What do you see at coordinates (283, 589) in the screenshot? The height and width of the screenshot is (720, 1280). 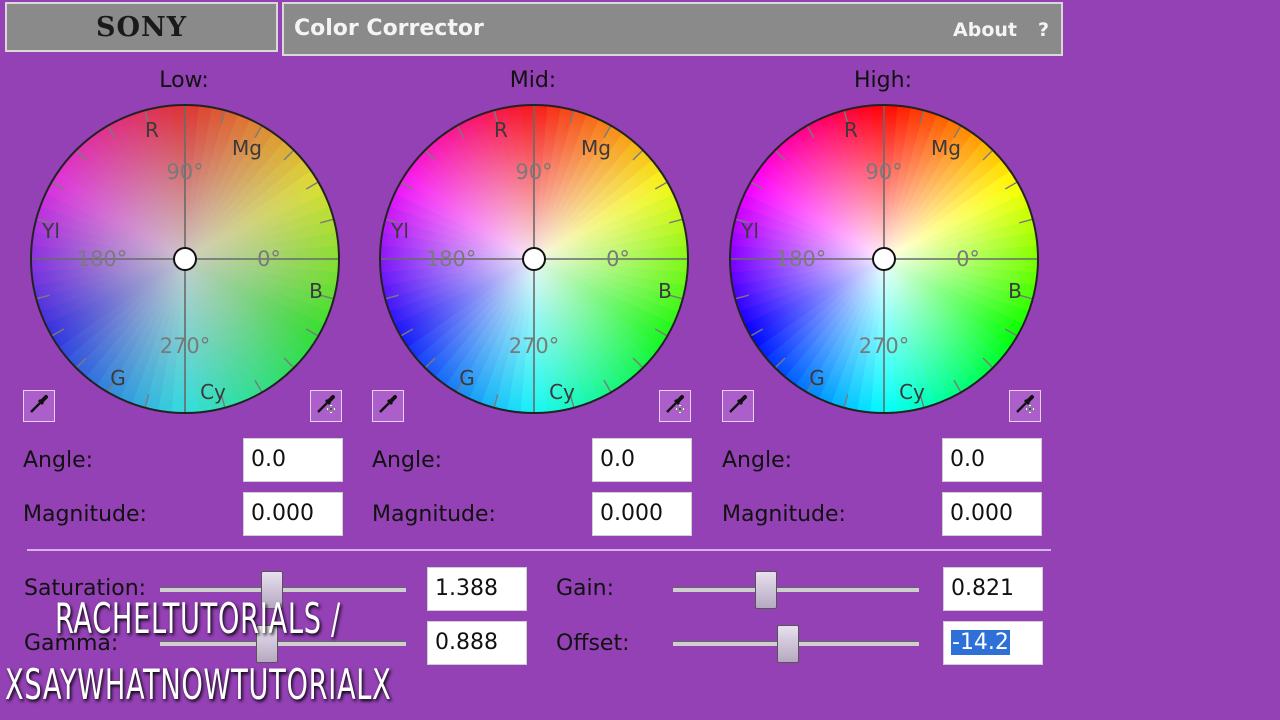 I see `saturation-track` at bounding box center [283, 589].